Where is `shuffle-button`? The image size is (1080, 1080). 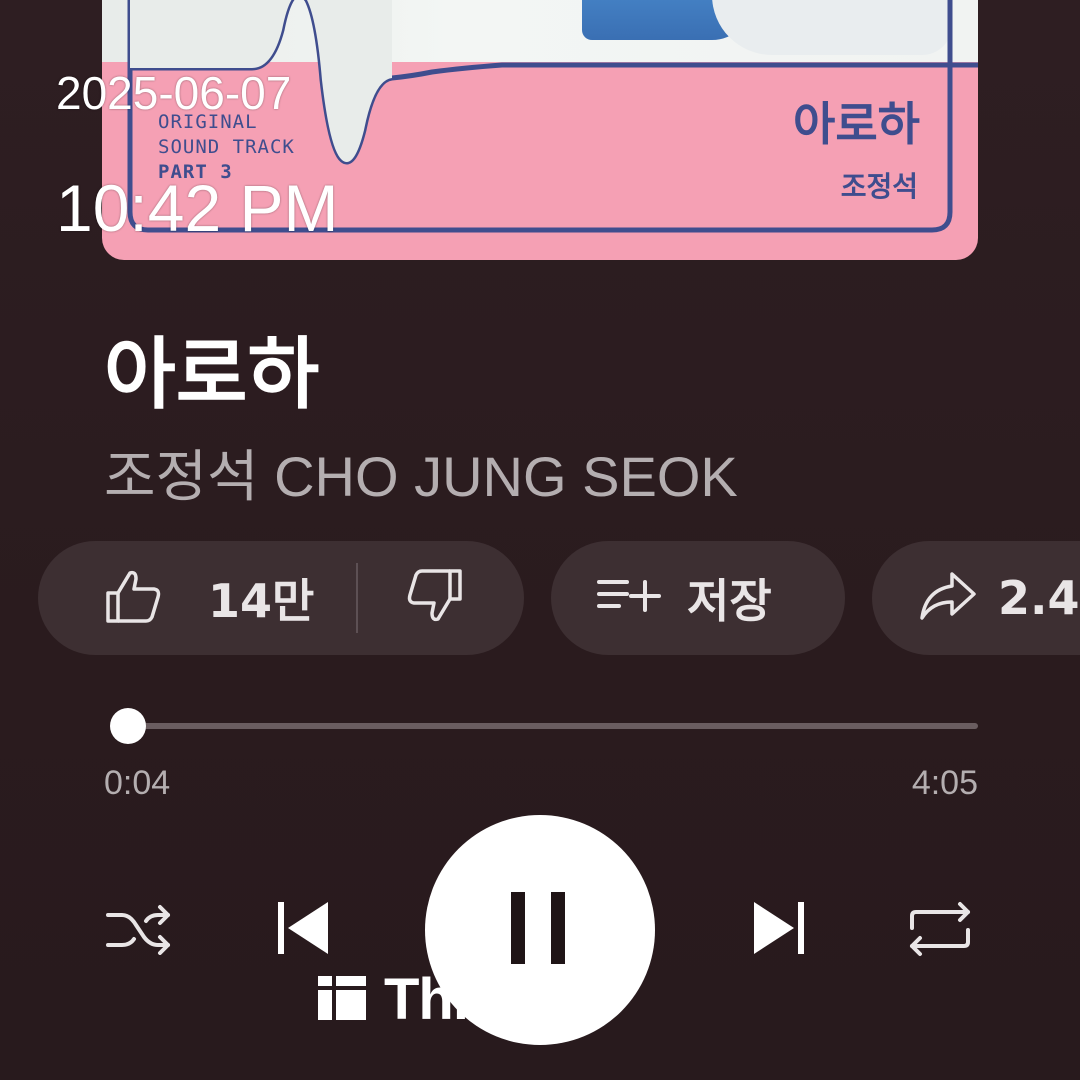
shuffle-button is located at coordinates (140, 931).